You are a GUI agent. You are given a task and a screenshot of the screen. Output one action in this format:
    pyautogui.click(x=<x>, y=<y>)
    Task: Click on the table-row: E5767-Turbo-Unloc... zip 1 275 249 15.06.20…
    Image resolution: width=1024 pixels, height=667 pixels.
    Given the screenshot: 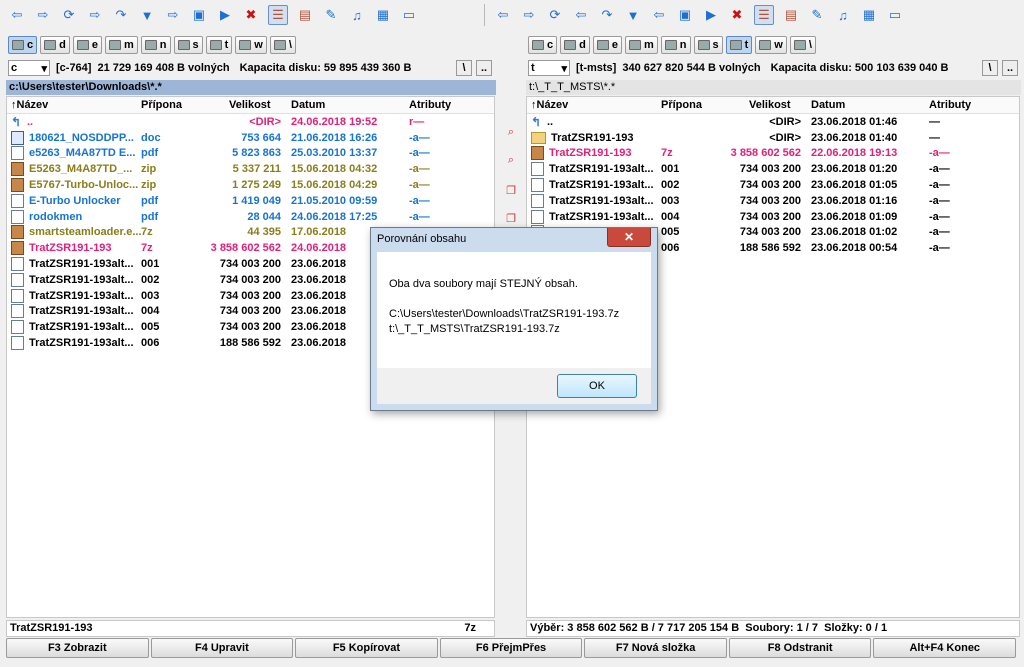 What is the action you would take?
    pyautogui.click(x=250, y=185)
    